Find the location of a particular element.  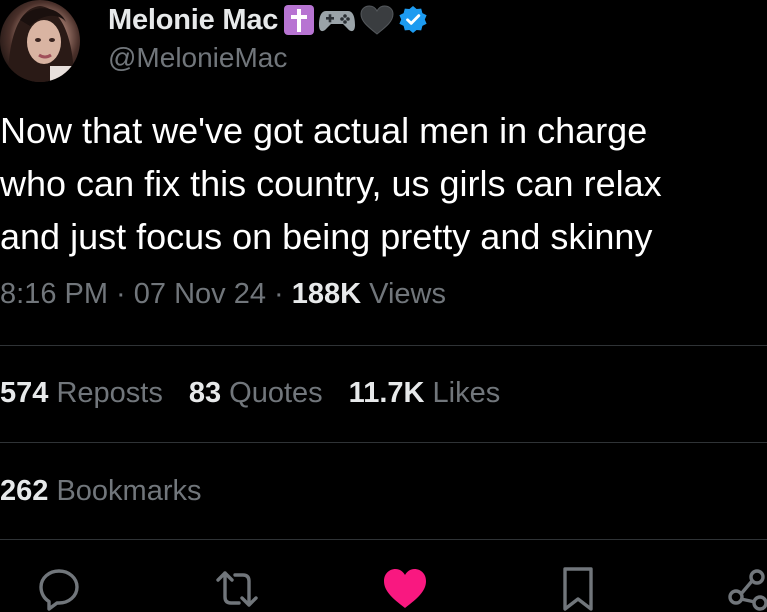

bookmarks-stat: 262 Bookmarks is located at coordinates (101, 491).